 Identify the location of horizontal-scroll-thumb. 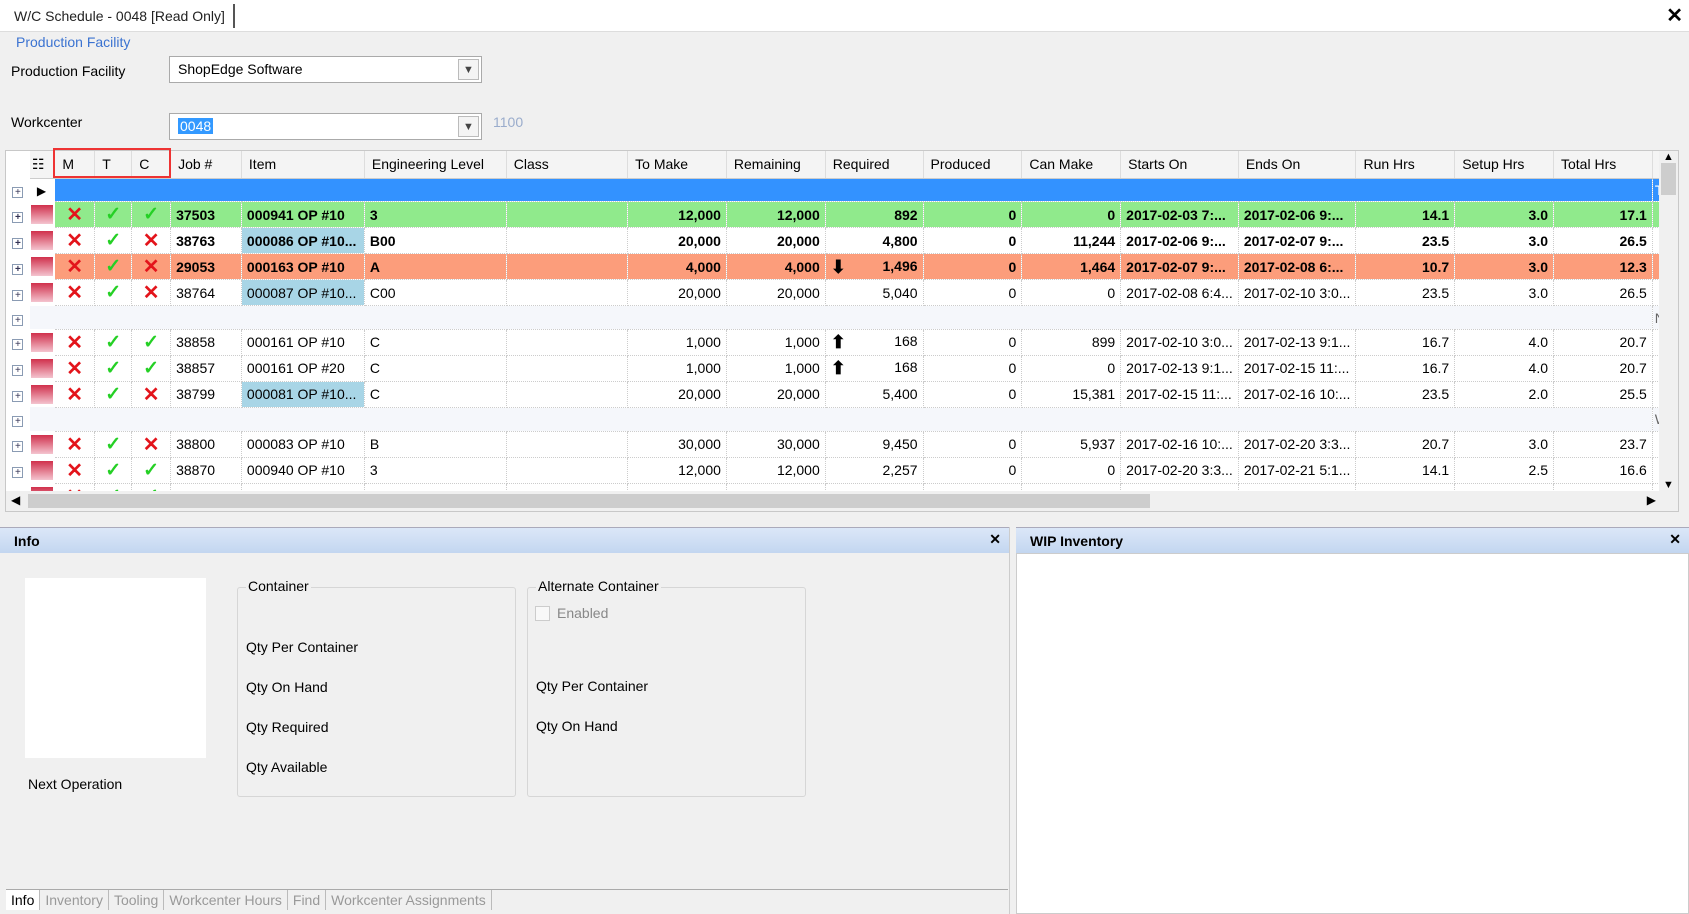
(589, 501).